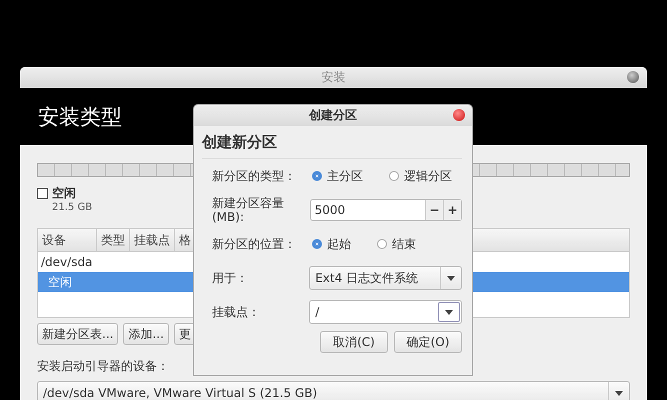 This screenshot has height=400, width=667. Describe the element at coordinates (64, 193) in the screenshot. I see `free-space-label: 空闲` at that location.